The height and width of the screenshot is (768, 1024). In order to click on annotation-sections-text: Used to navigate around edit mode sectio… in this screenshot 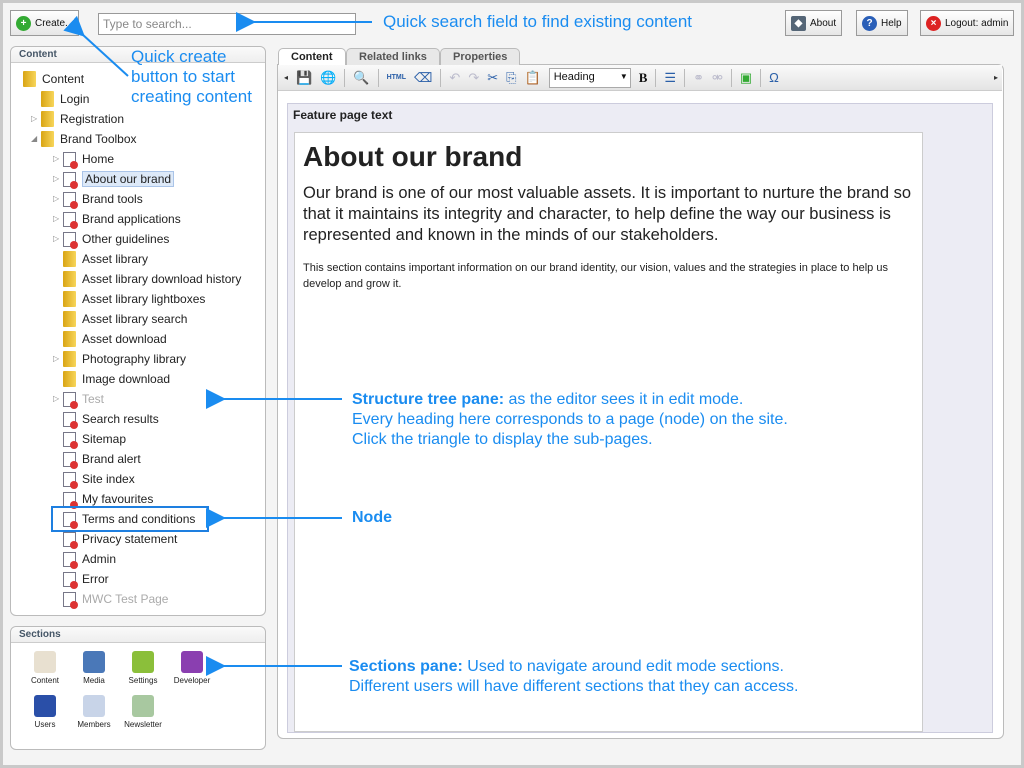, I will do `click(625, 666)`.